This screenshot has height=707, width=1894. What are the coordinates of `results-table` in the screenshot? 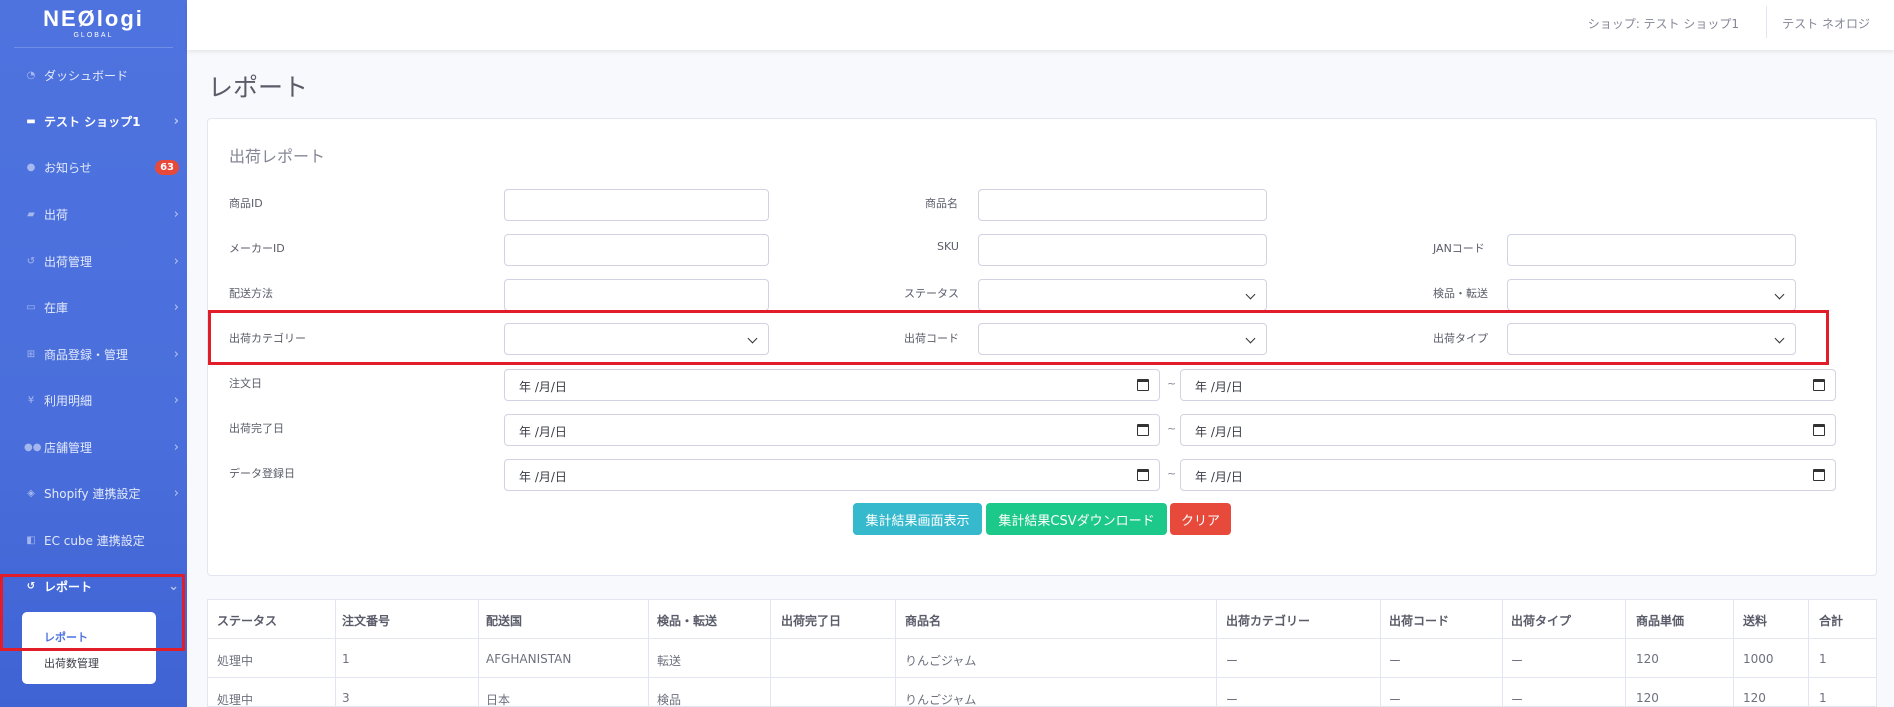 It's located at (1042, 653).